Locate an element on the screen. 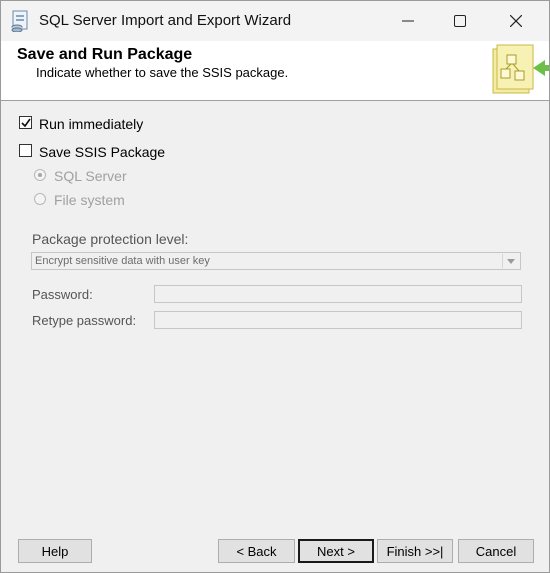  radio-selected-dot is located at coordinates (40, 175).